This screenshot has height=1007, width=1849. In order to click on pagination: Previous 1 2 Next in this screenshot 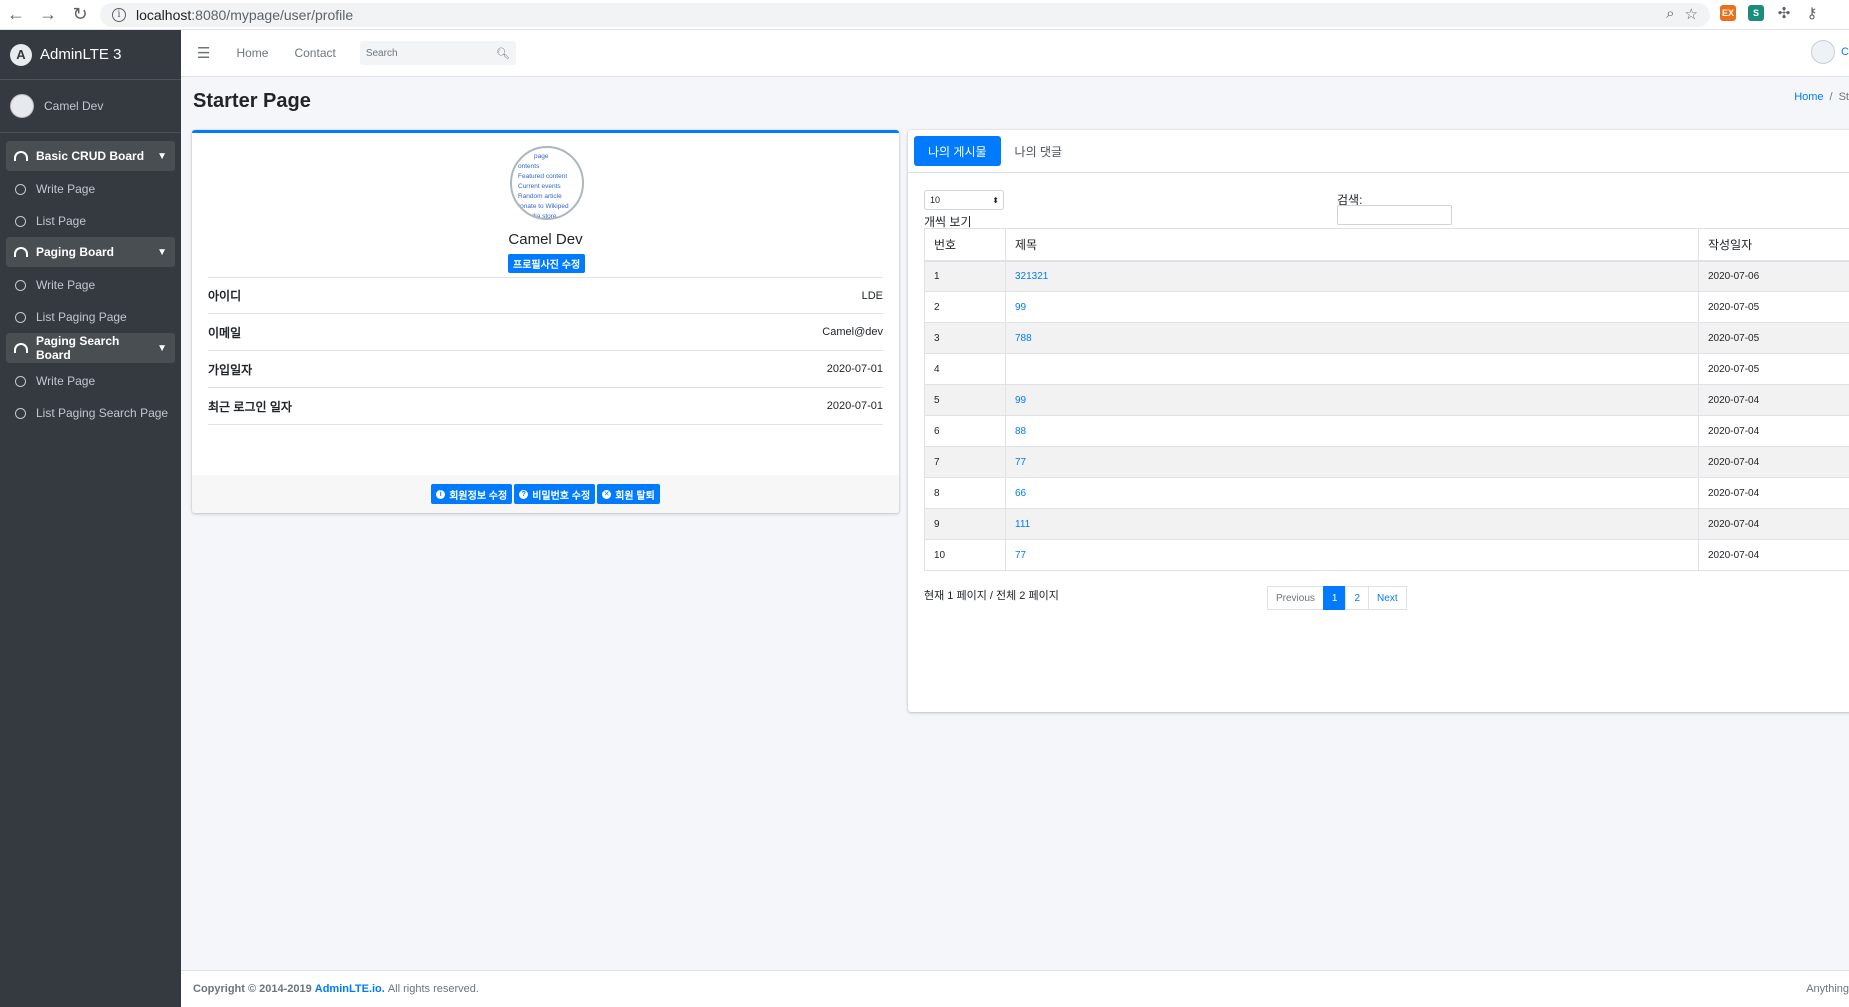, I will do `click(1337, 598)`.